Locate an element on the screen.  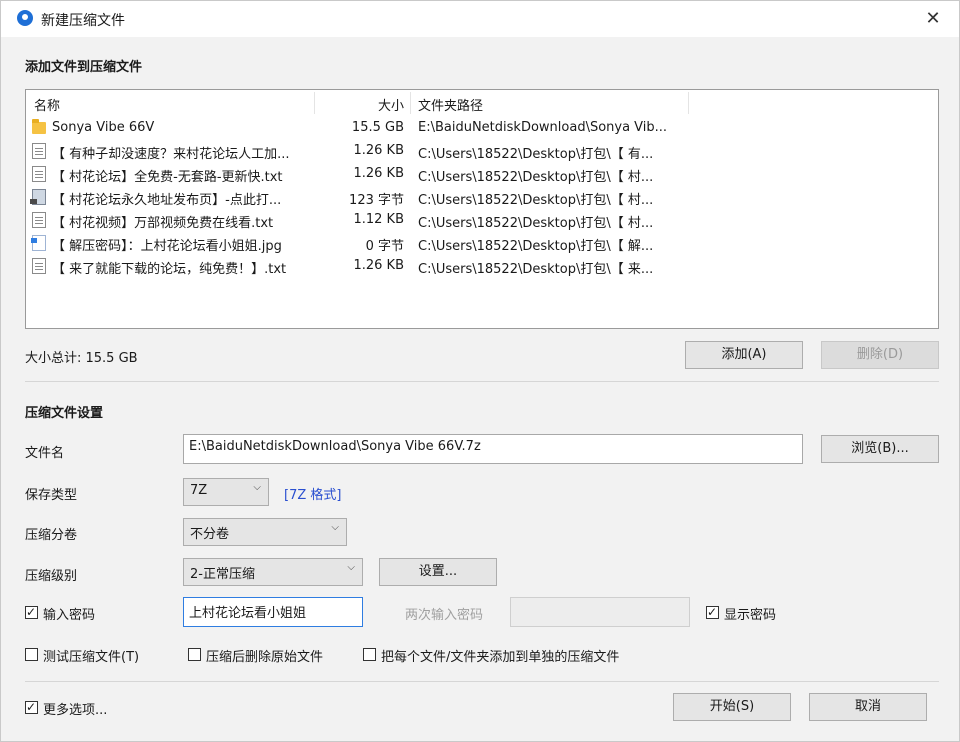
file-list-header: 名称 大小 文件夹路径 is located at coordinates (482, 103).